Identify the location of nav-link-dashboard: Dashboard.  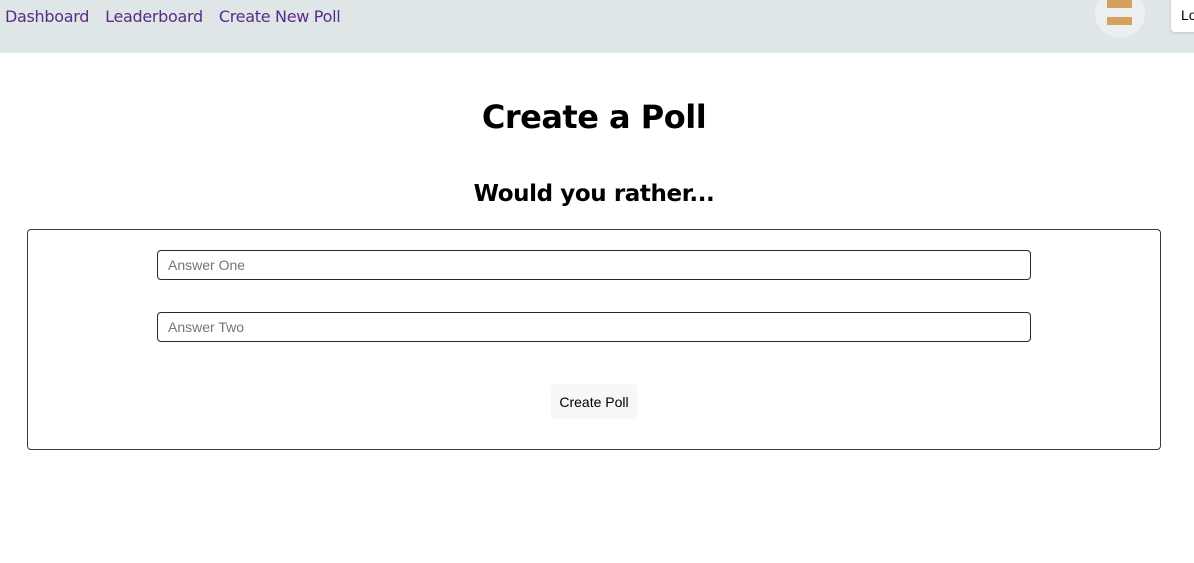
(47, 16).